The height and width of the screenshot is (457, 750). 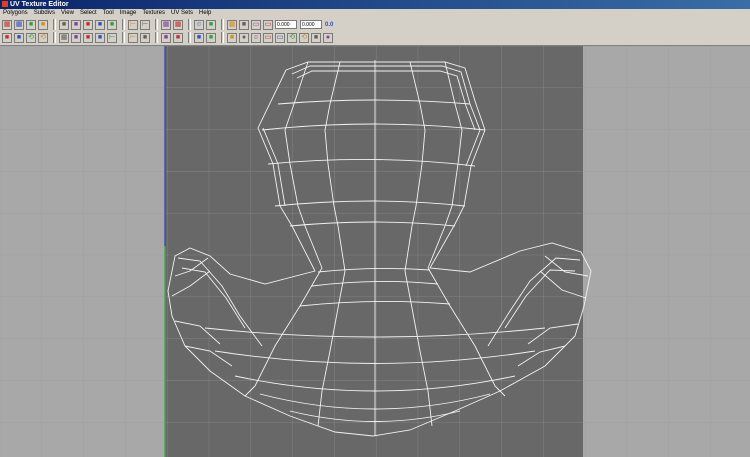 What do you see at coordinates (43, 37) in the screenshot?
I see `rotate-cw-icon: ⟲` at bounding box center [43, 37].